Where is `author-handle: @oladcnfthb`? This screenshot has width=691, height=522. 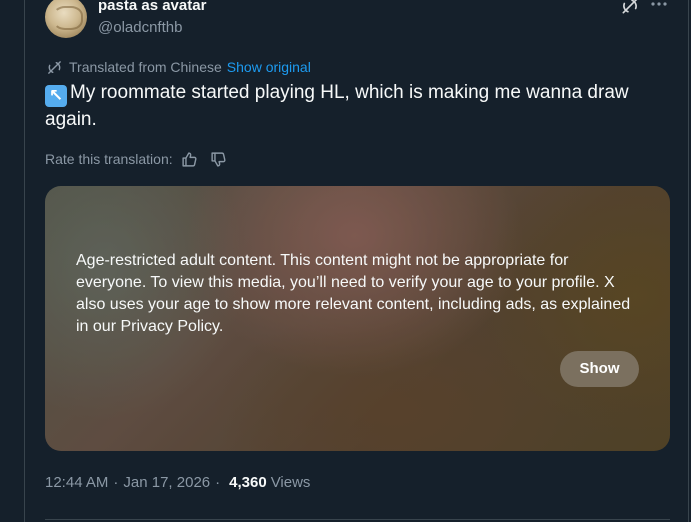 author-handle: @oladcnfthb is located at coordinates (140, 28).